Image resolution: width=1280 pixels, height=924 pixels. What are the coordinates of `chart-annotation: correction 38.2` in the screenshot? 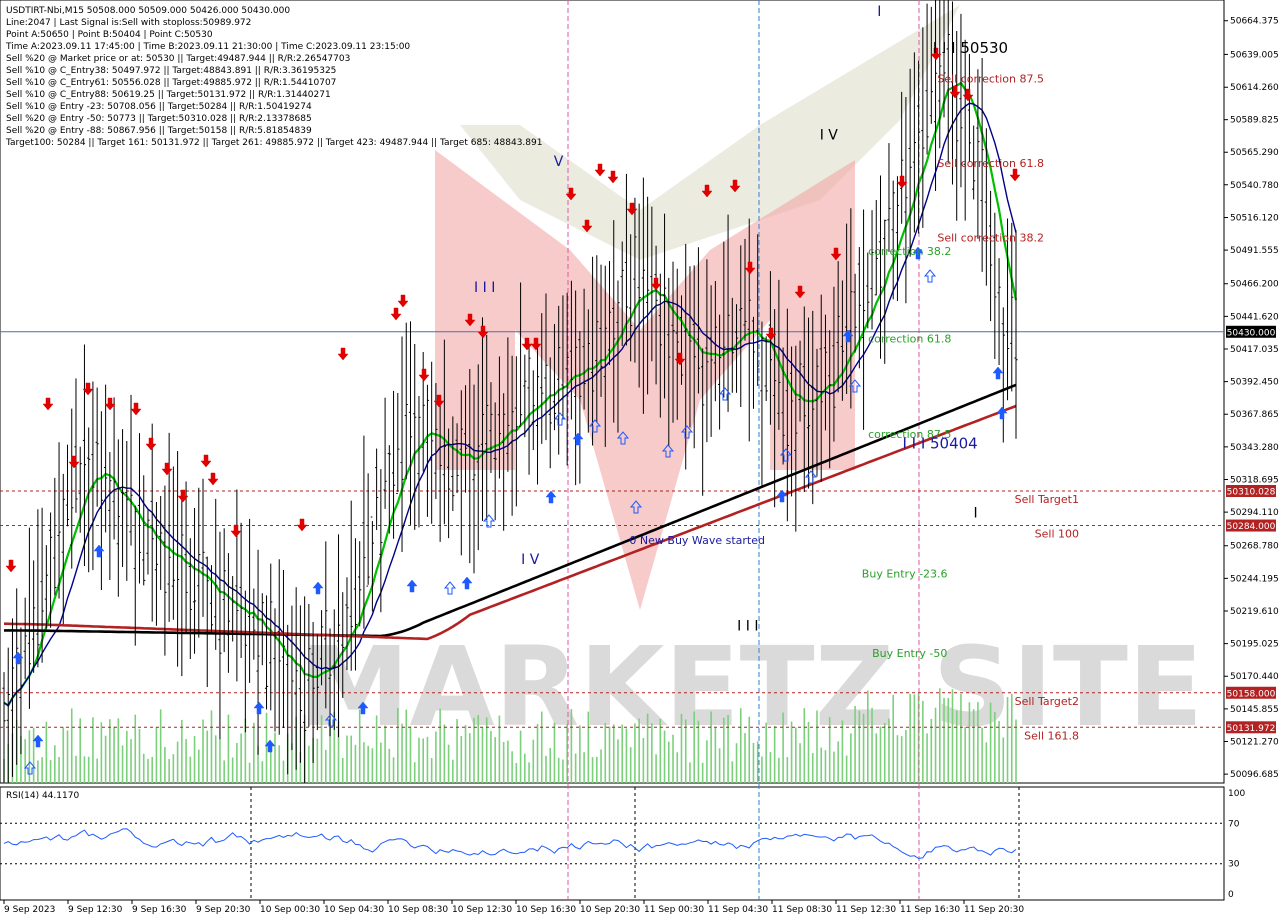 It's located at (909, 251).